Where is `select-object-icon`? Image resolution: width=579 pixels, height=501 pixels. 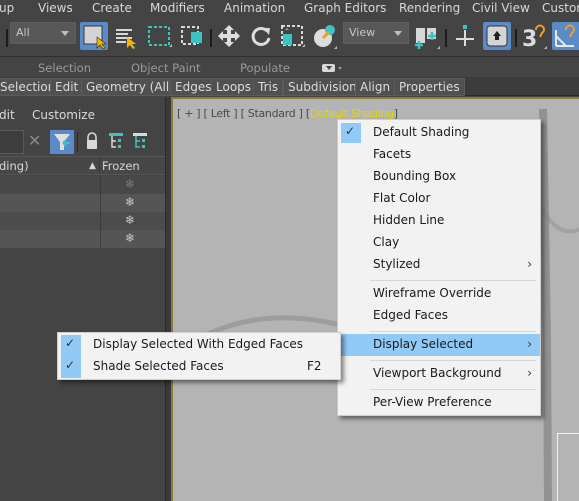 select-object-icon is located at coordinates (95, 37).